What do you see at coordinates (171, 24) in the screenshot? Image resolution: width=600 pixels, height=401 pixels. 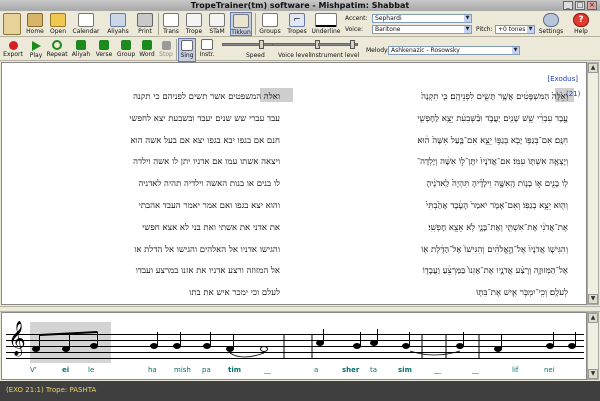 I see `trans-button: Trans` at bounding box center [171, 24].